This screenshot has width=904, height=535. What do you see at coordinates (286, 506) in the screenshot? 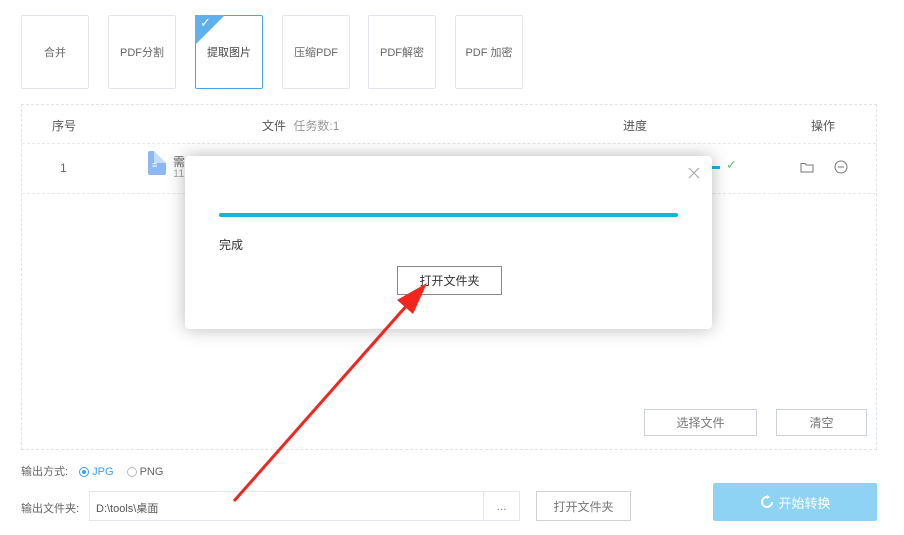
I see `output-folder-input: D:\tools\桌面` at bounding box center [286, 506].